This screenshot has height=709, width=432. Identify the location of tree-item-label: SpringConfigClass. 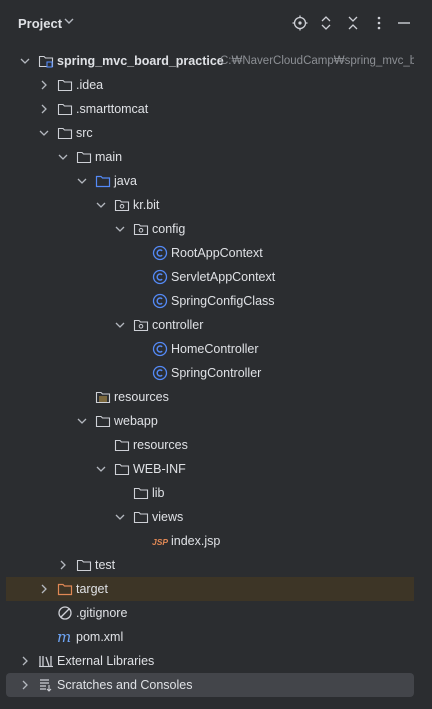
(223, 301).